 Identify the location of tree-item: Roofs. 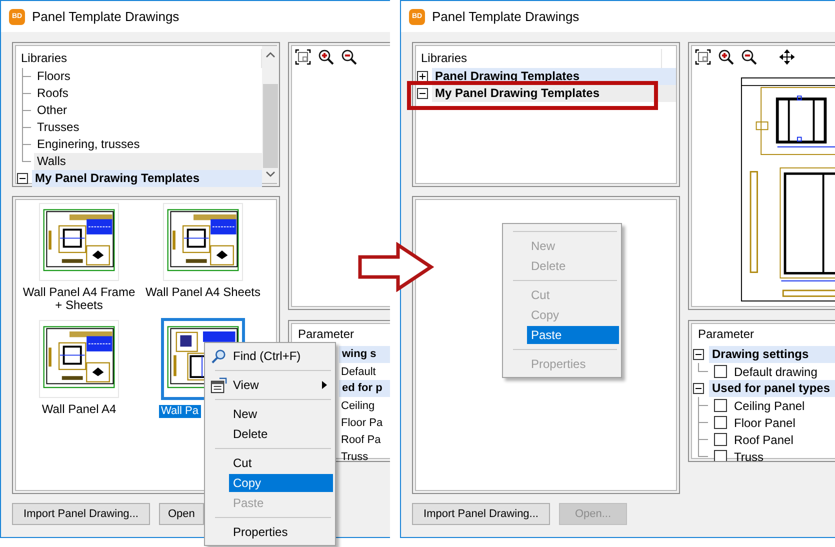
(148, 93).